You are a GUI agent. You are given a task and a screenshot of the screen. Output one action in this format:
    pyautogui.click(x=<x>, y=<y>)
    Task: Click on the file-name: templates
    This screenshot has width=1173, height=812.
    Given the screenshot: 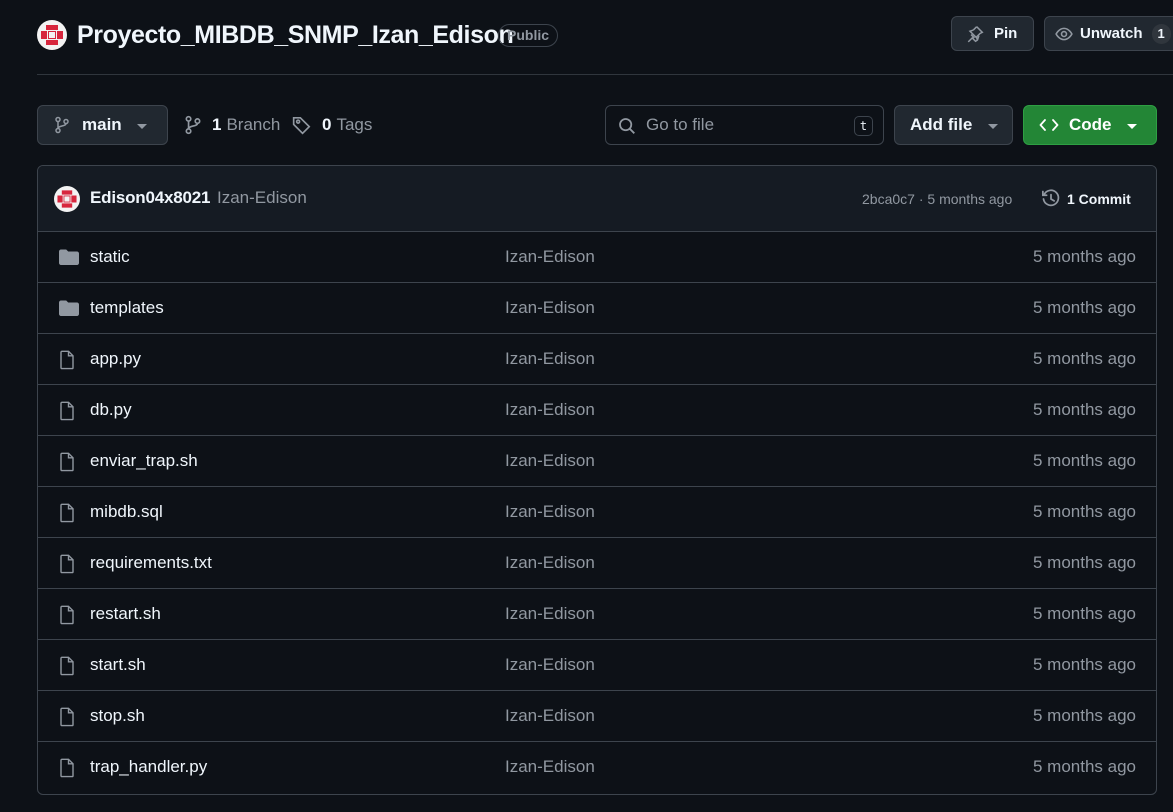 What is the action you would take?
    pyautogui.click(x=127, y=308)
    